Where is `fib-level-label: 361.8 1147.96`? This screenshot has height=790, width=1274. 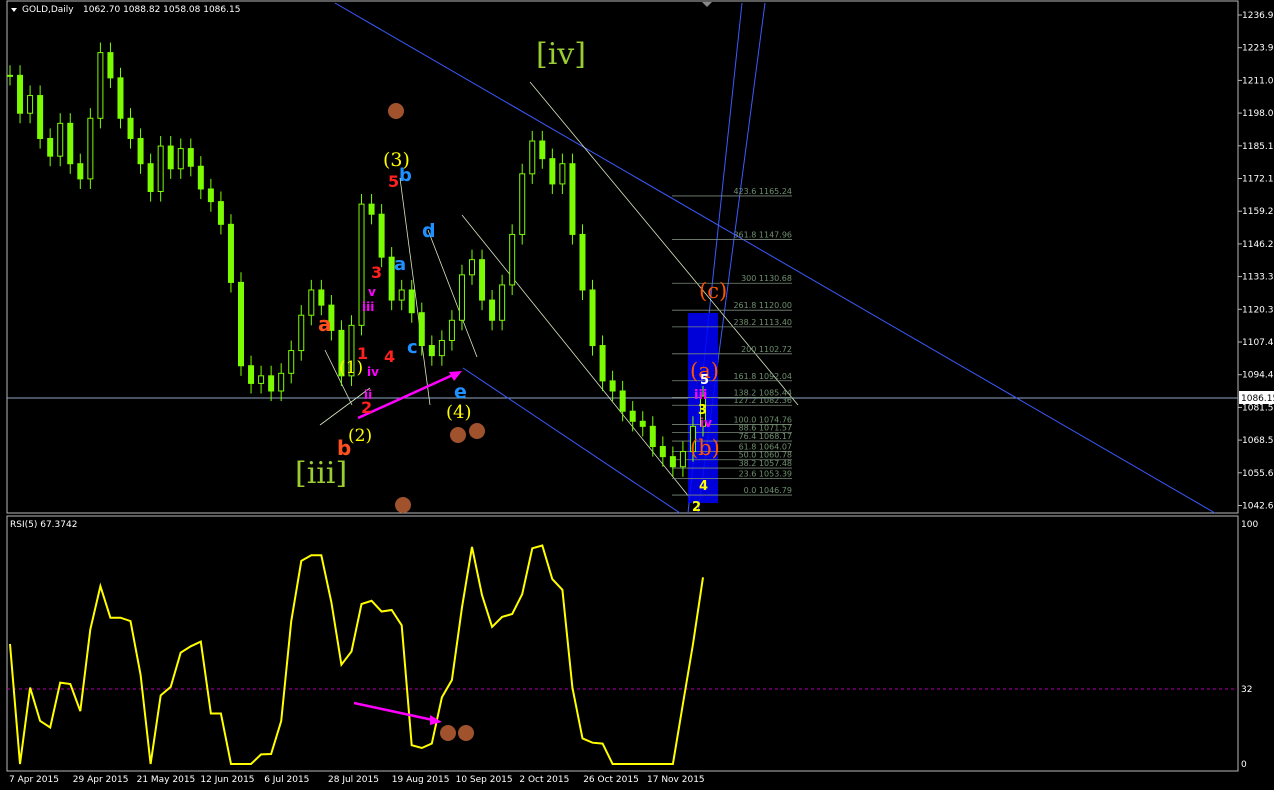 fib-level-label: 361.8 1147.96 is located at coordinates (762, 235).